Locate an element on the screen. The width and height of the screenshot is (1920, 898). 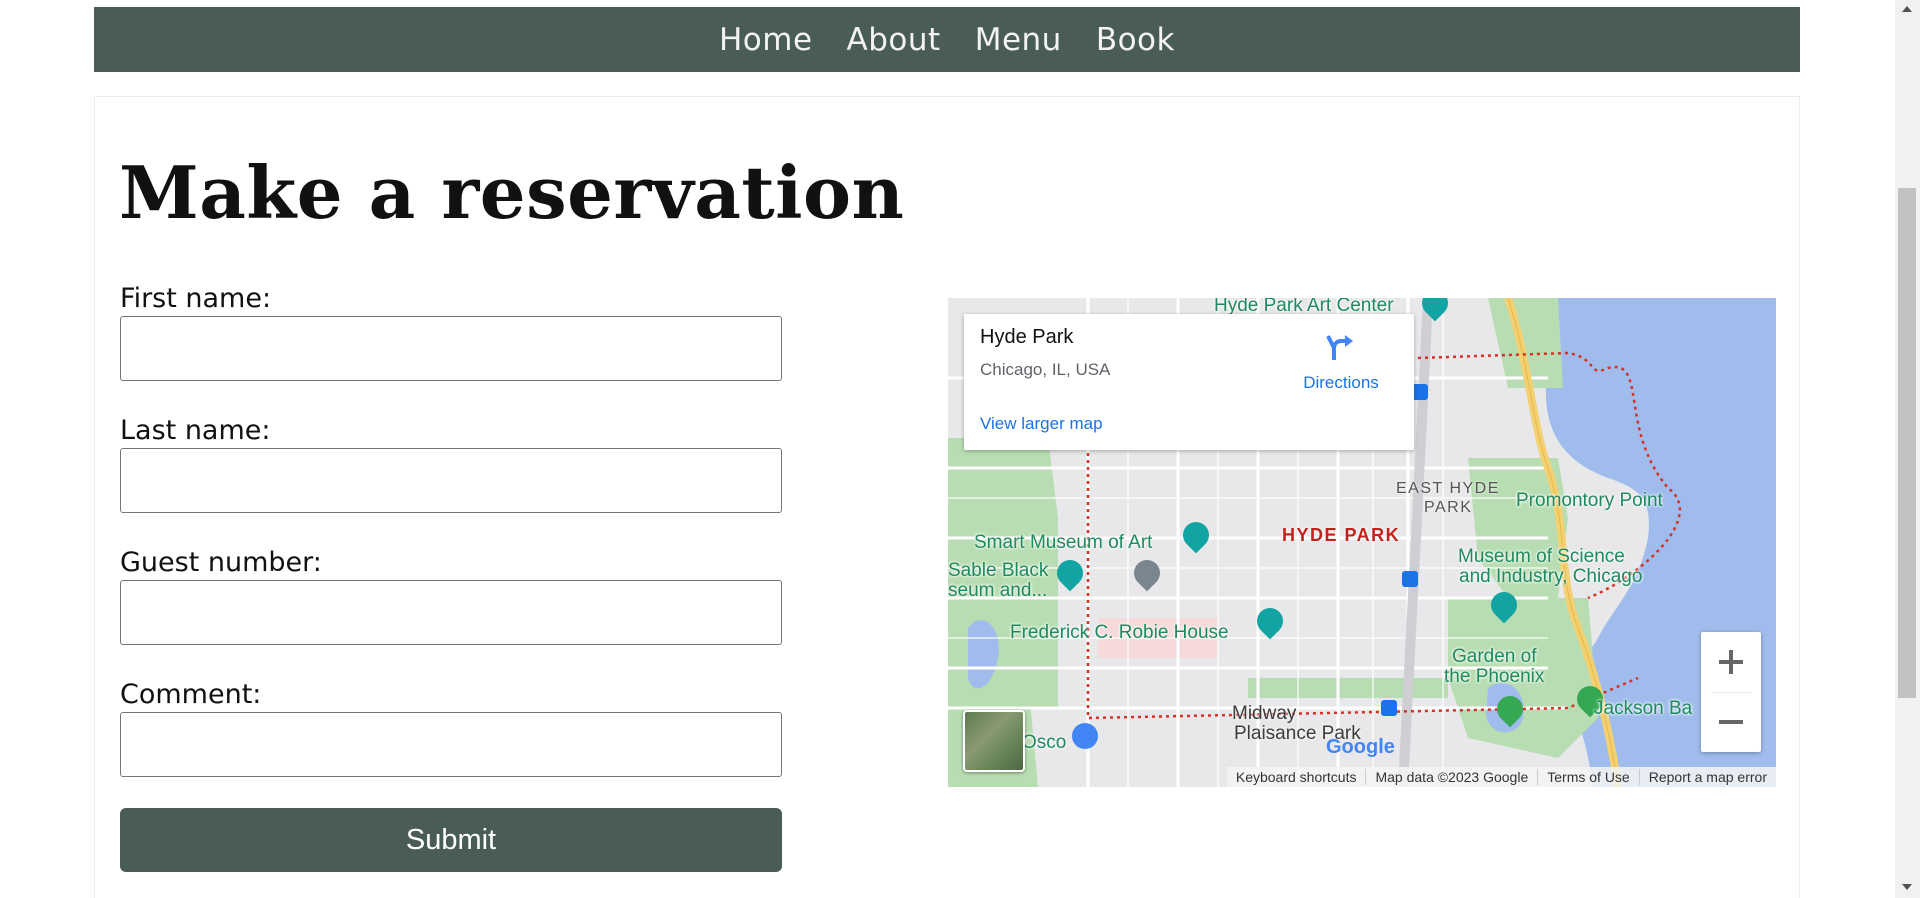
terms-of-use-link: Terms of Use is located at coordinates (1587, 777).